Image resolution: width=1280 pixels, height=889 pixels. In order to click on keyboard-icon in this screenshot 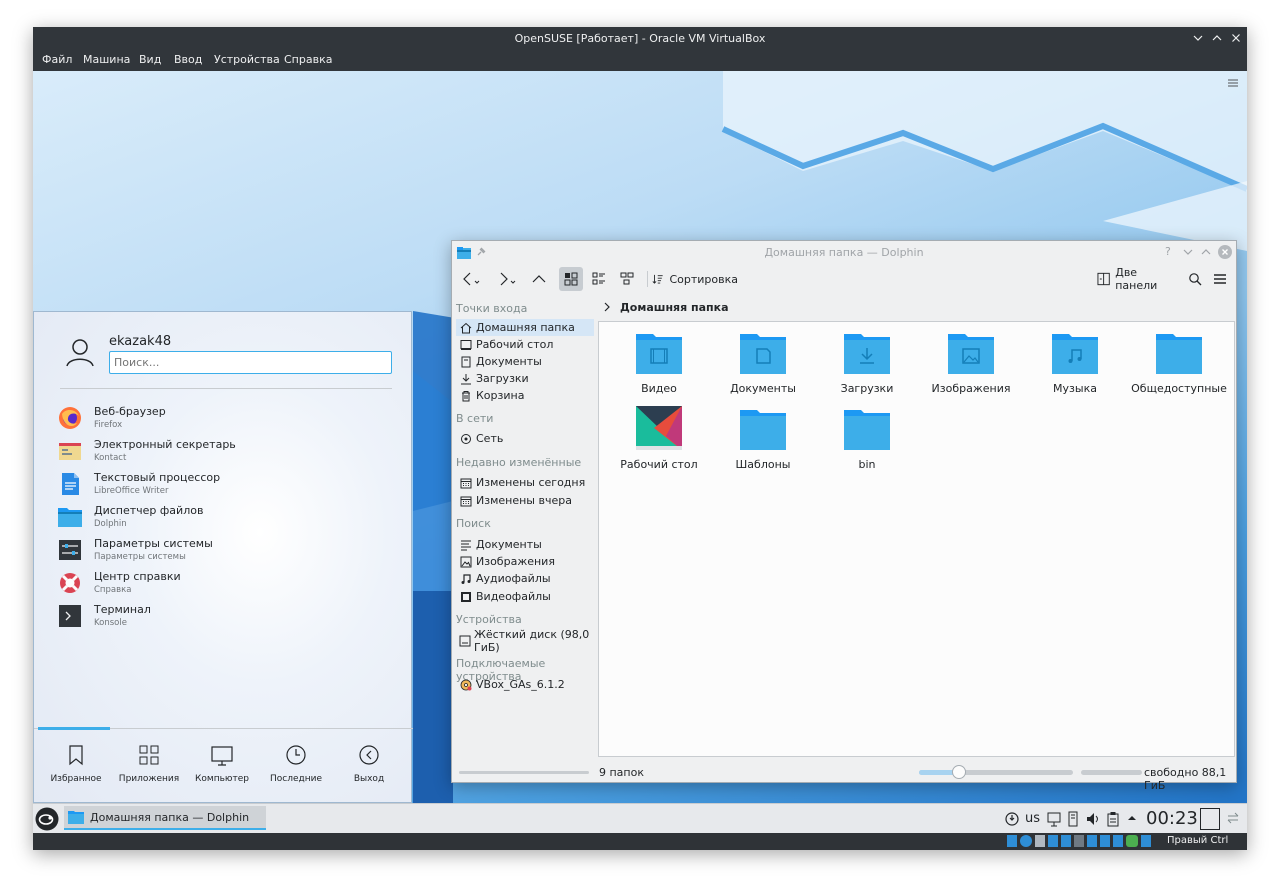, I will do `click(1146, 841)`.